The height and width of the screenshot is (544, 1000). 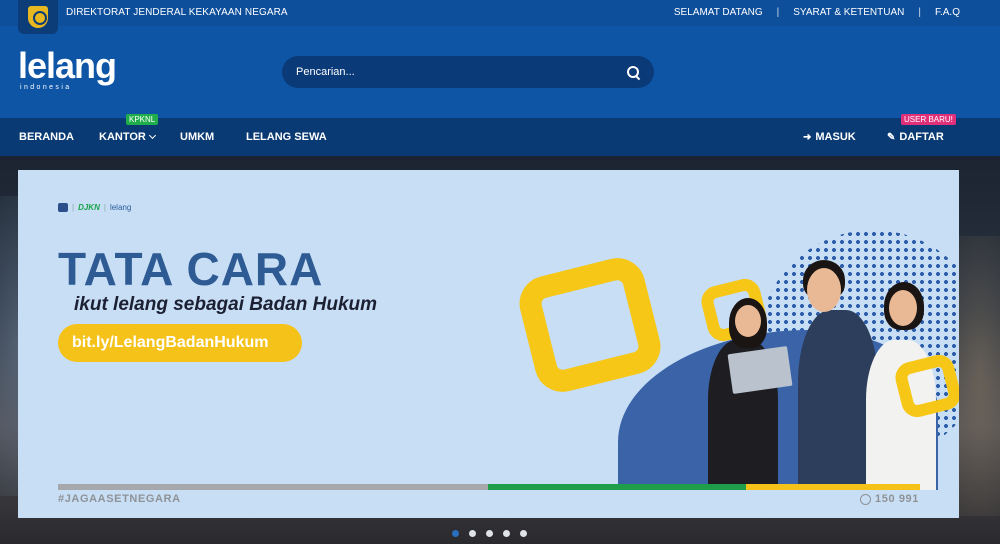 I want to click on user-baru-badge: USER BARU!, so click(x=928, y=119).